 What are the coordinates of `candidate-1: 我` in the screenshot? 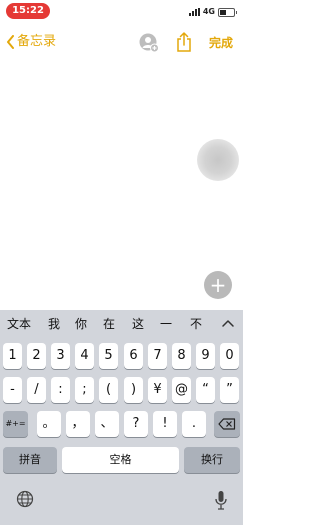 It's located at (54, 324).